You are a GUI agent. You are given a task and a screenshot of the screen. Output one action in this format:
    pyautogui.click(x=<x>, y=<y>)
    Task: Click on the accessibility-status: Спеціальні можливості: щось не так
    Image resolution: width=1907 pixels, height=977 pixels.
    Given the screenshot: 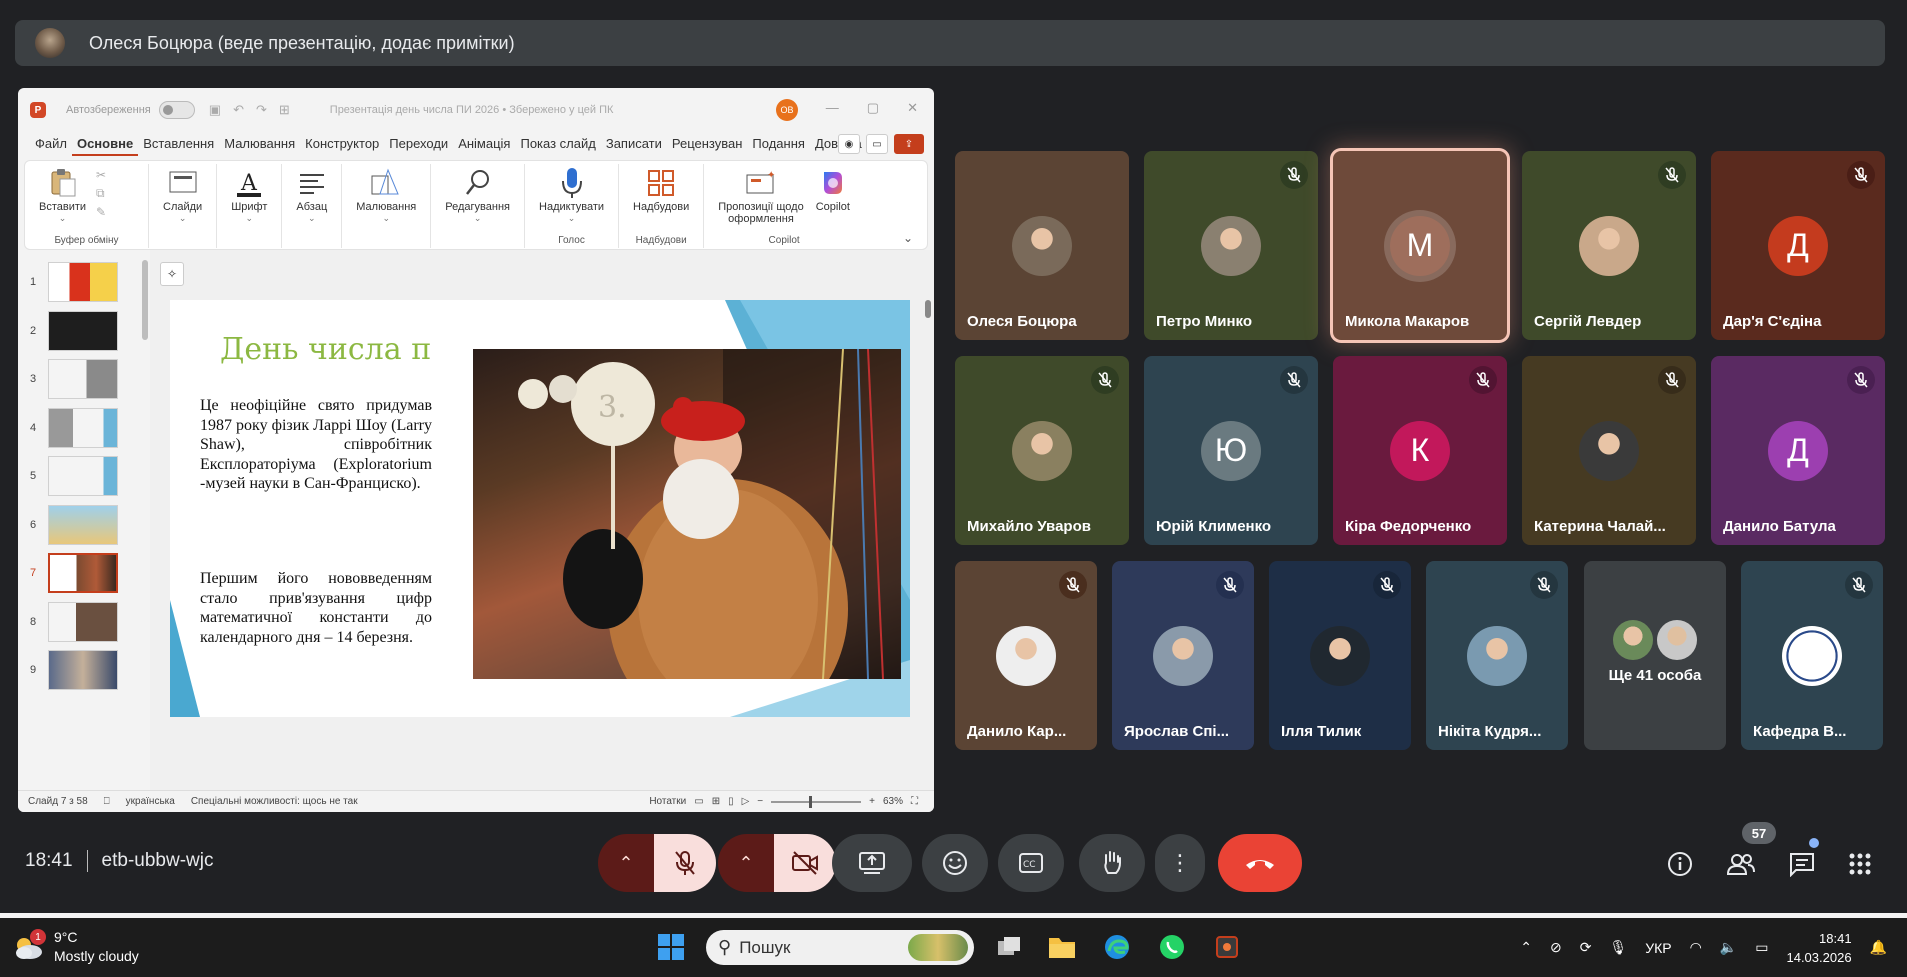 What is the action you would take?
    pyautogui.click(x=274, y=801)
    